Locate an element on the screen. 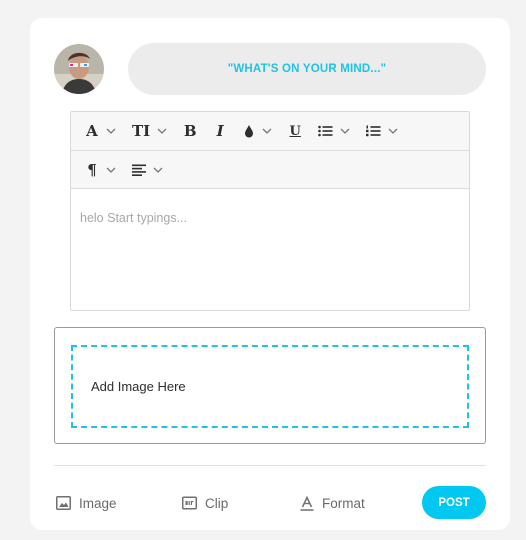 The image size is (526, 540). image-button: Image is located at coordinates (86, 503).